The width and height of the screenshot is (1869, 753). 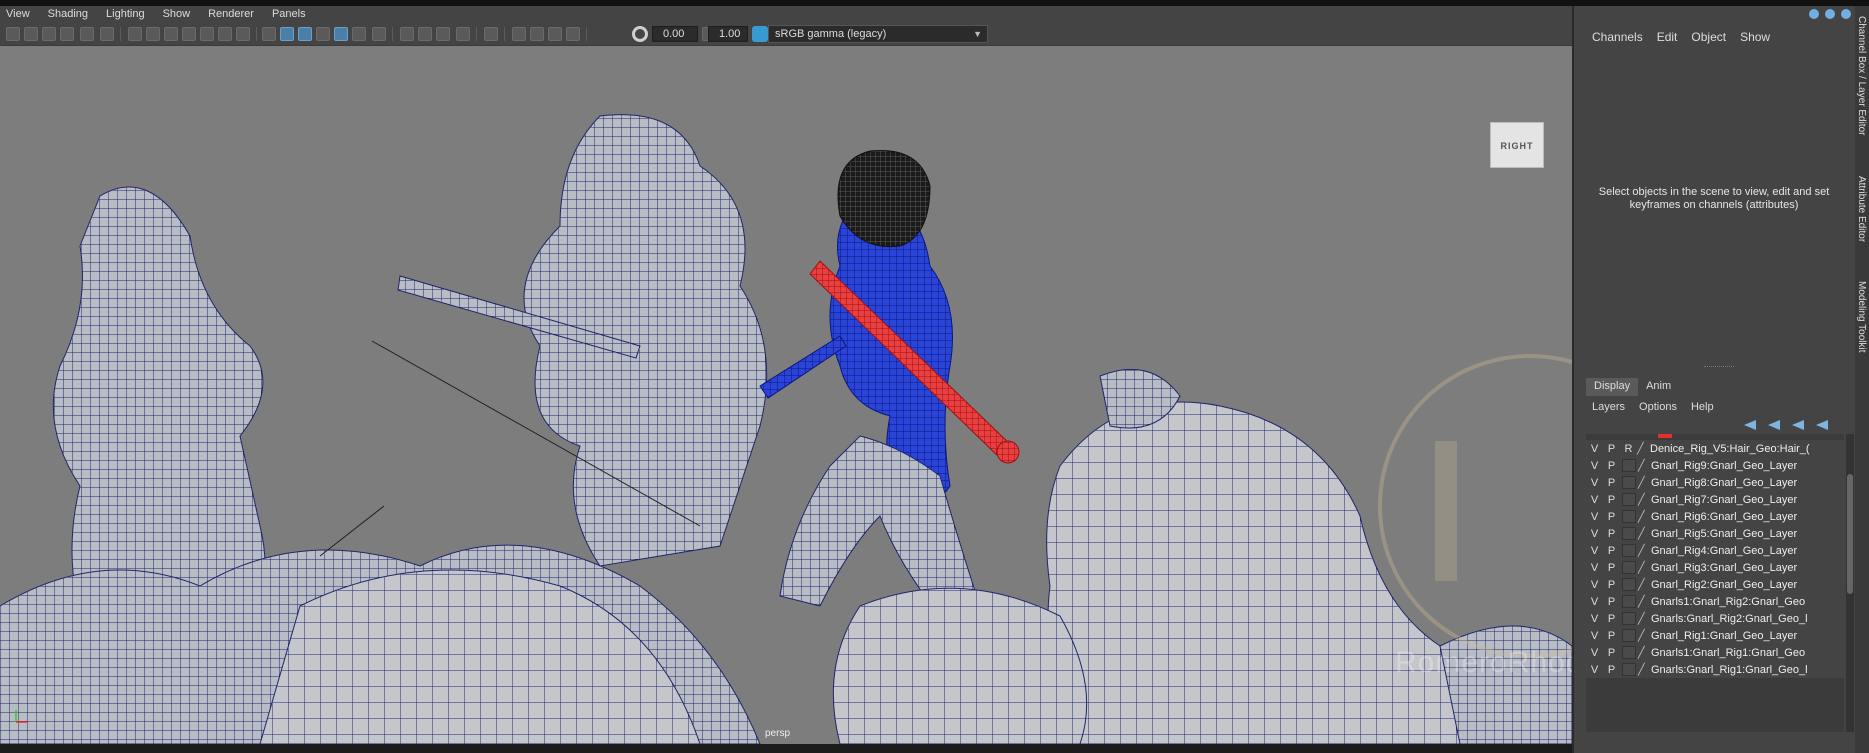 What do you see at coordinates (1814, 14) in the screenshot?
I see `modeling-toolkit-toggle-icon` at bounding box center [1814, 14].